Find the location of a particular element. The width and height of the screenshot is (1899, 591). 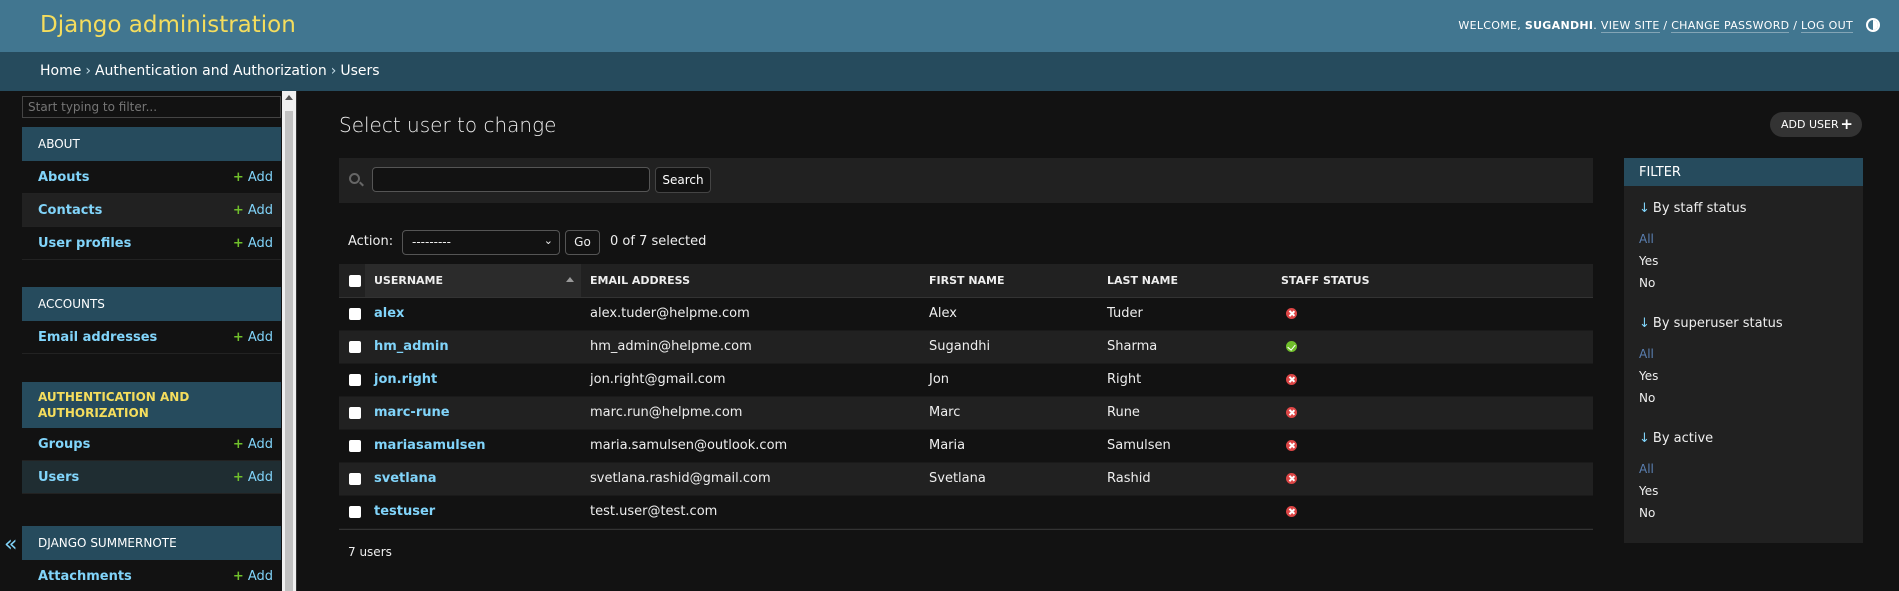

column-header-first-name: First name is located at coordinates (1009, 281).